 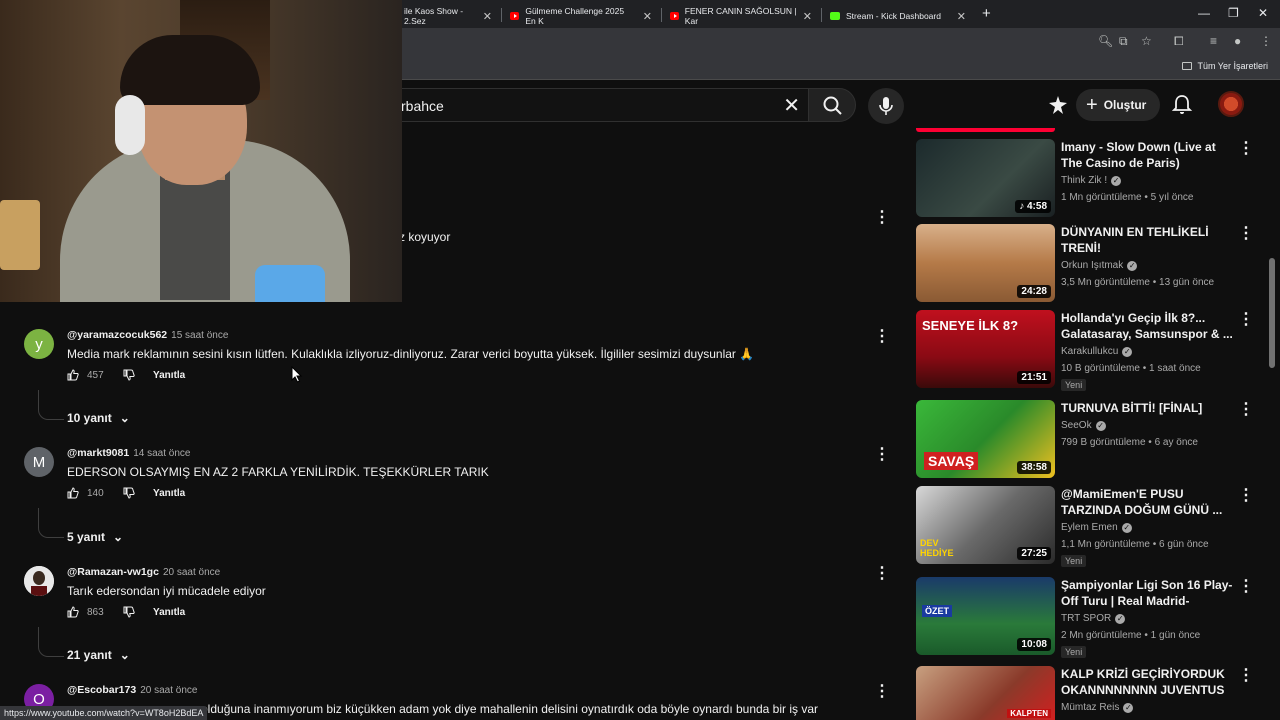 I want to click on video-title: DÜNYANIN EN TEHLİKELİ TRENİ!, so click(x=1147, y=240).